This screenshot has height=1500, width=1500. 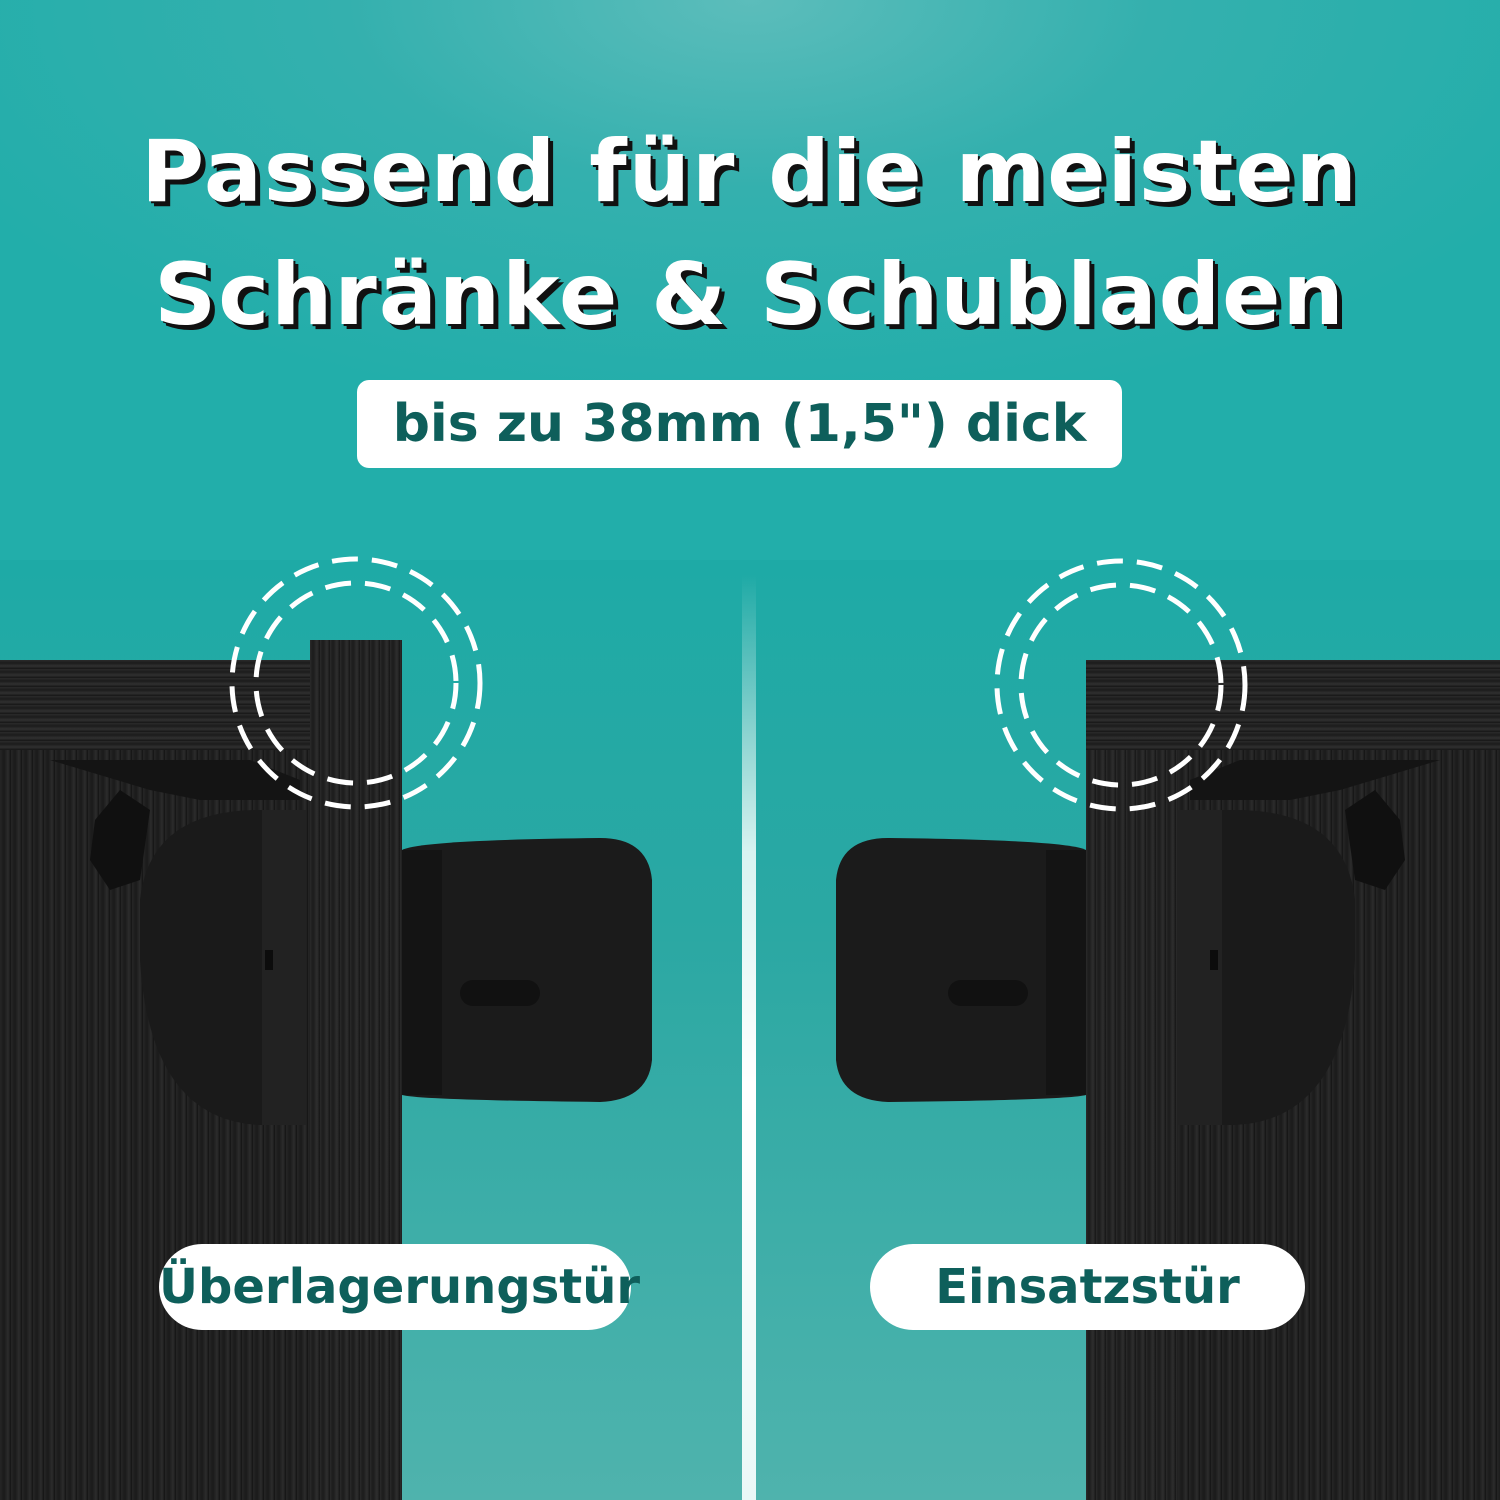 I want to click on left-magnetic-key-icon, so click(x=527, y=970).